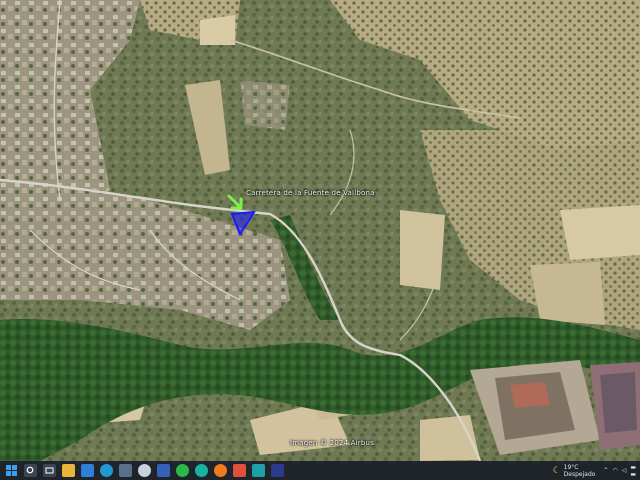 The height and width of the screenshot is (480, 640). Describe the element at coordinates (11, 470) in the screenshot. I see `start-icon` at that location.